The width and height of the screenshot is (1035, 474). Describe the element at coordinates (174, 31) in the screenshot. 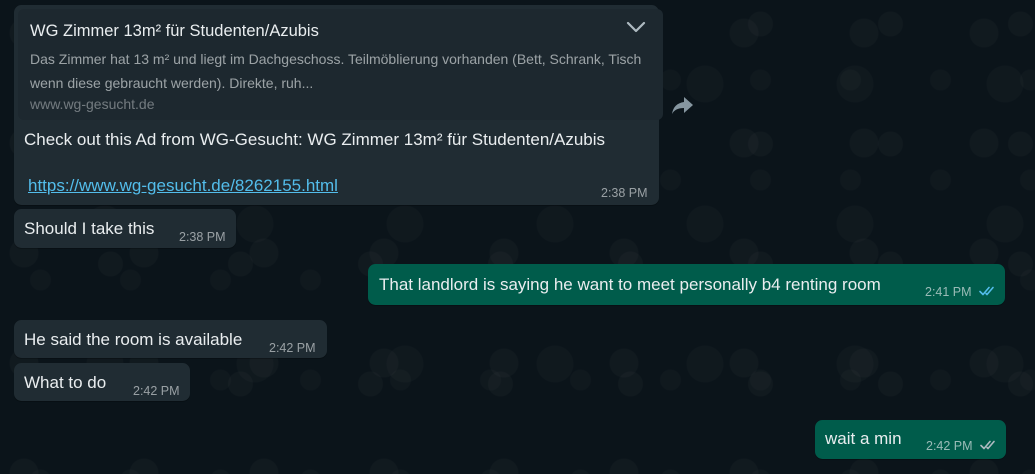

I see `link-preview-title: WG Zimmer 13m² für Studenten/Azubis` at that location.